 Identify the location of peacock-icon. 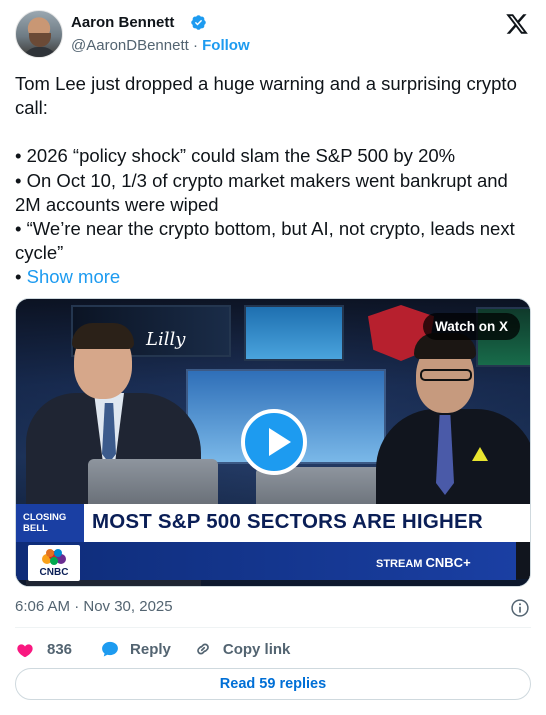
(54, 557).